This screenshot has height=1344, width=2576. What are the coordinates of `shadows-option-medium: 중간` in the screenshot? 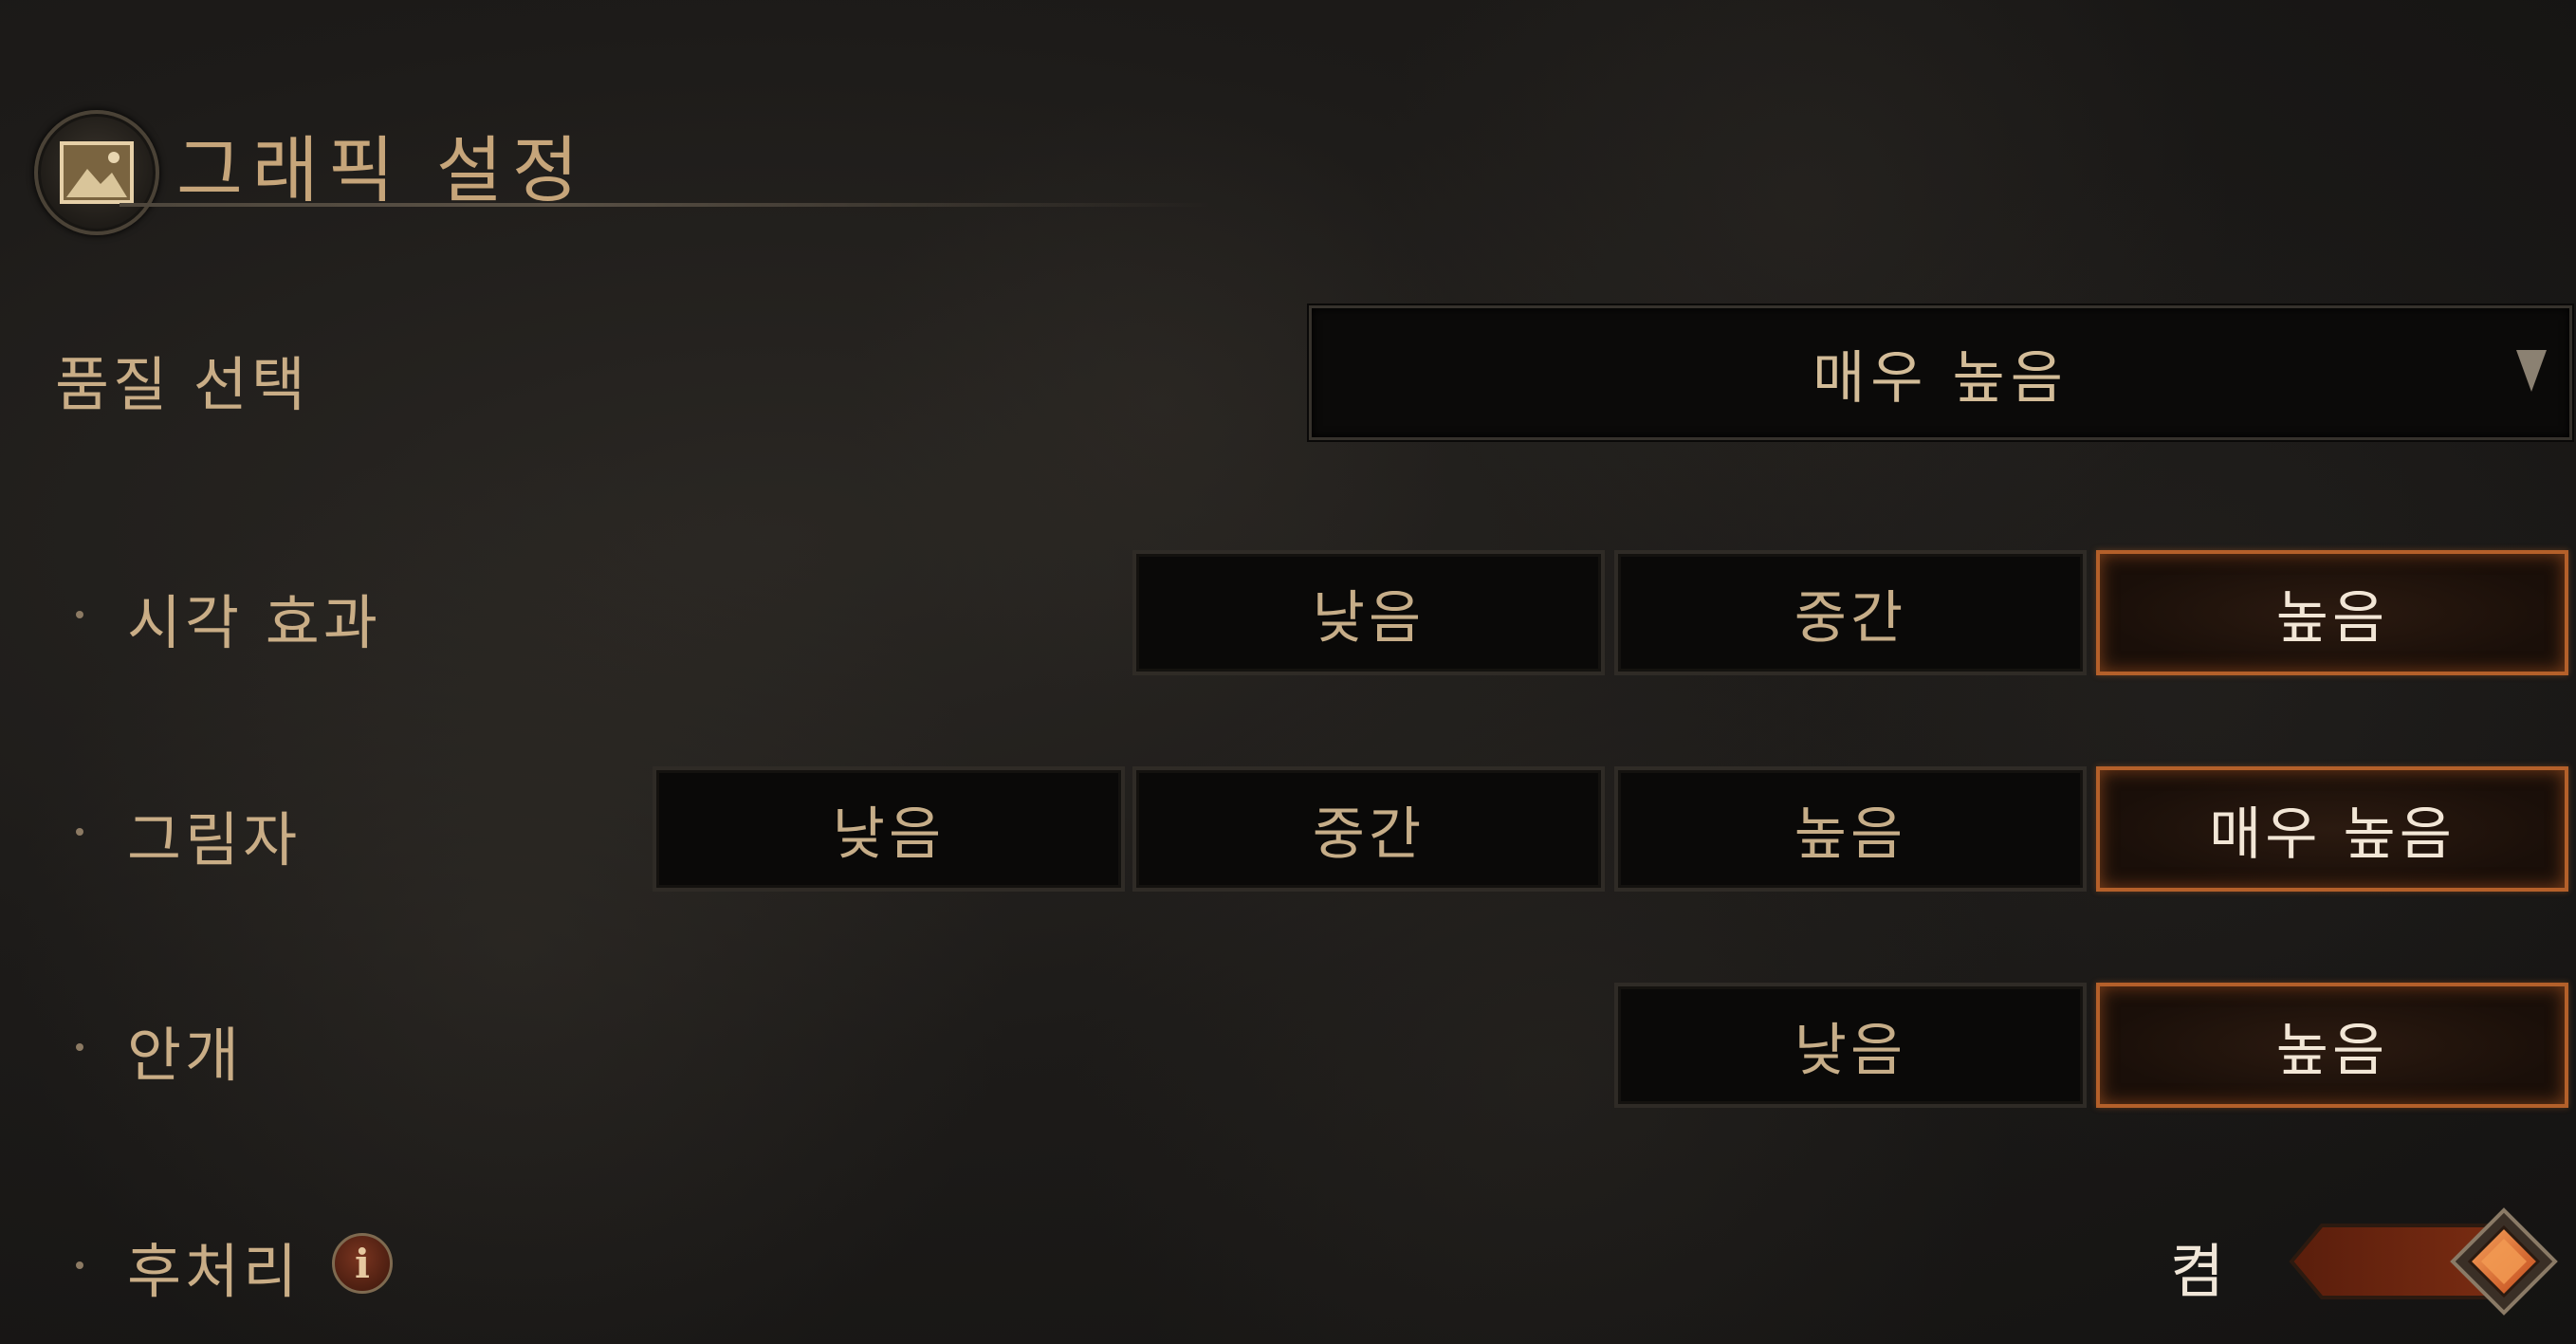 It's located at (1368, 829).